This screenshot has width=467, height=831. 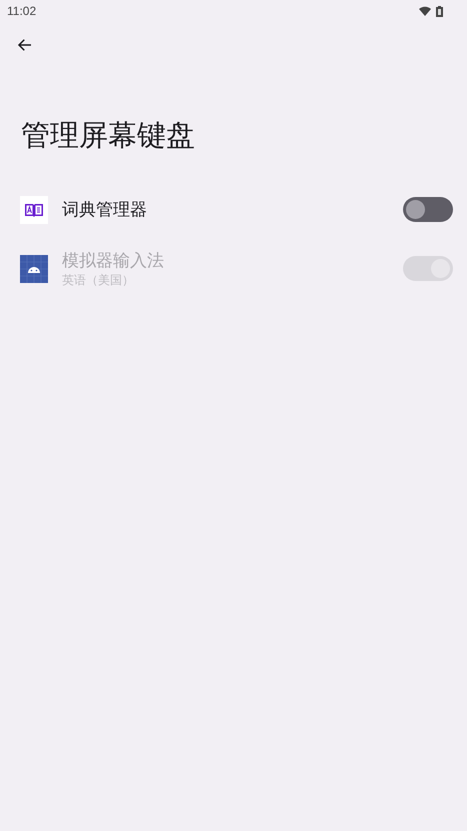 What do you see at coordinates (428, 209) in the screenshot?
I see `toggle-switch` at bounding box center [428, 209].